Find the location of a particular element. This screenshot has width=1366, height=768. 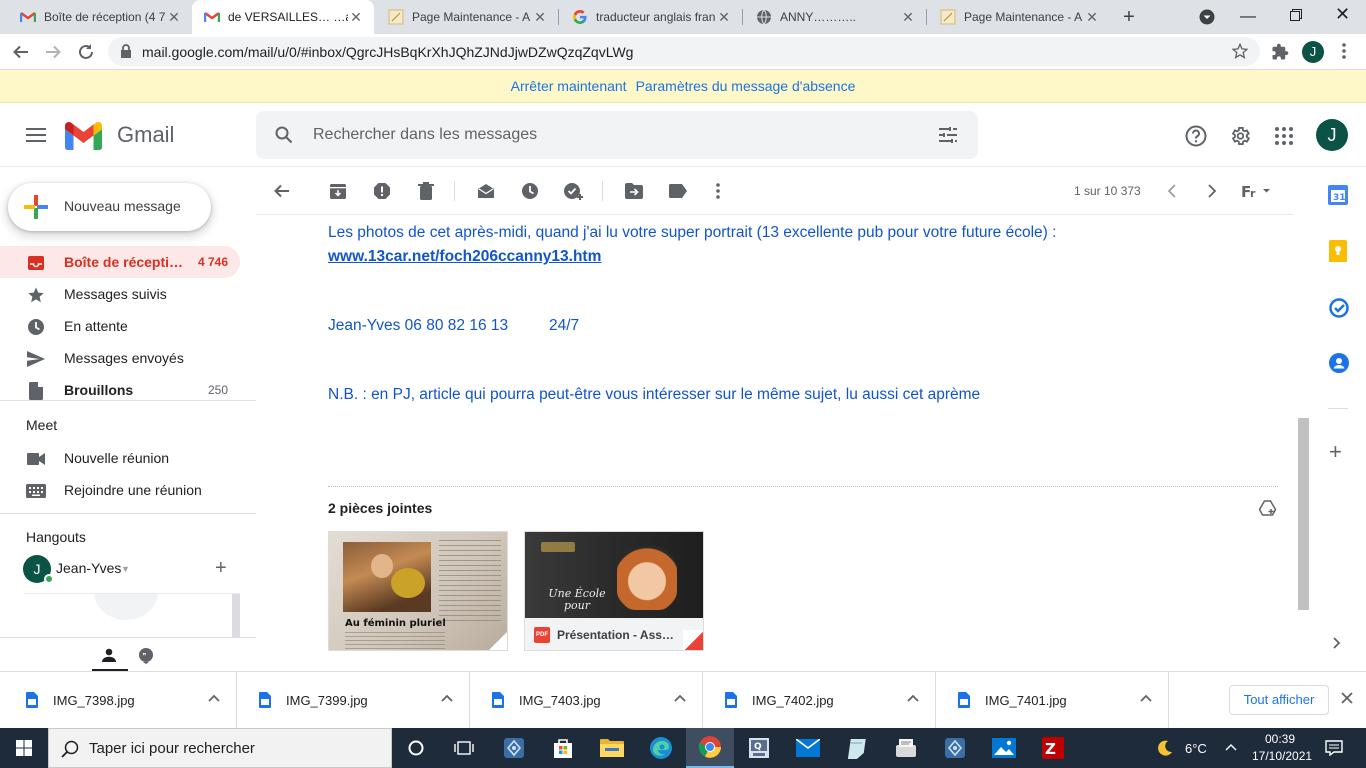

download-item: IMG_7402.jpg is located at coordinates (819, 700).